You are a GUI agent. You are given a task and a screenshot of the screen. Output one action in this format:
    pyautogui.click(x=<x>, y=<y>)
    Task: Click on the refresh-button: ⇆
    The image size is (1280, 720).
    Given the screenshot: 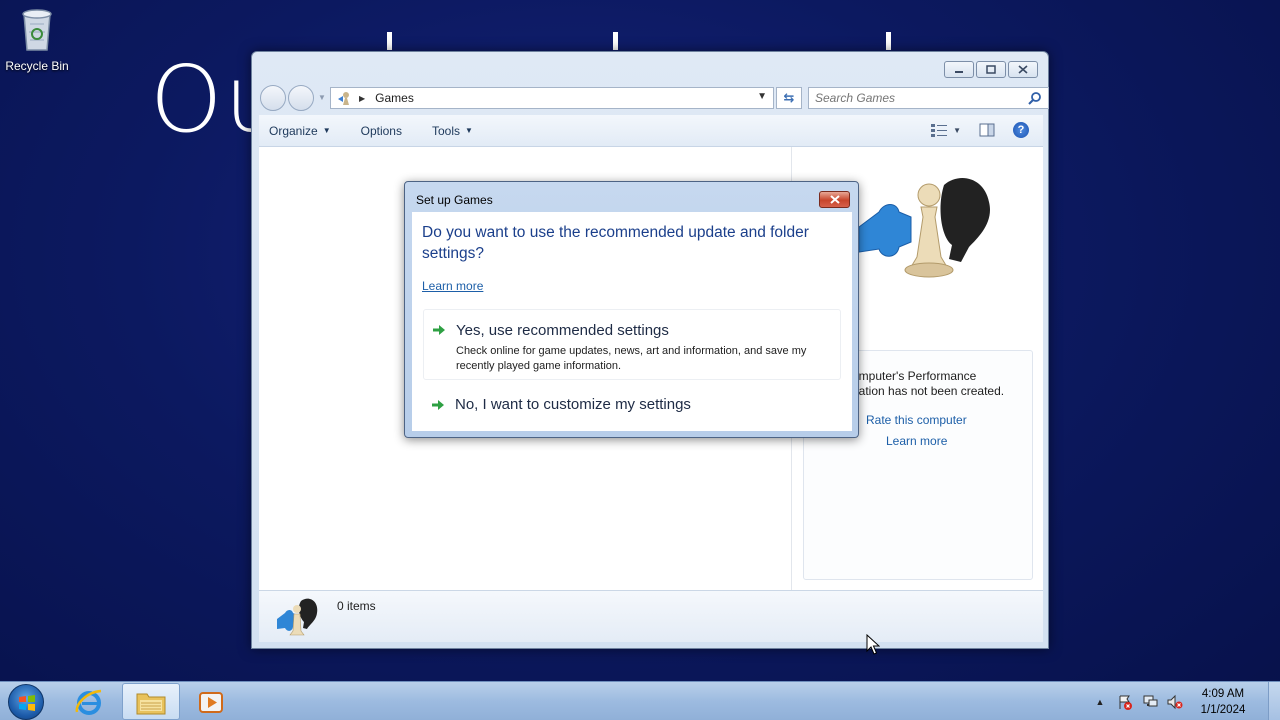 What is the action you would take?
    pyautogui.click(x=789, y=98)
    